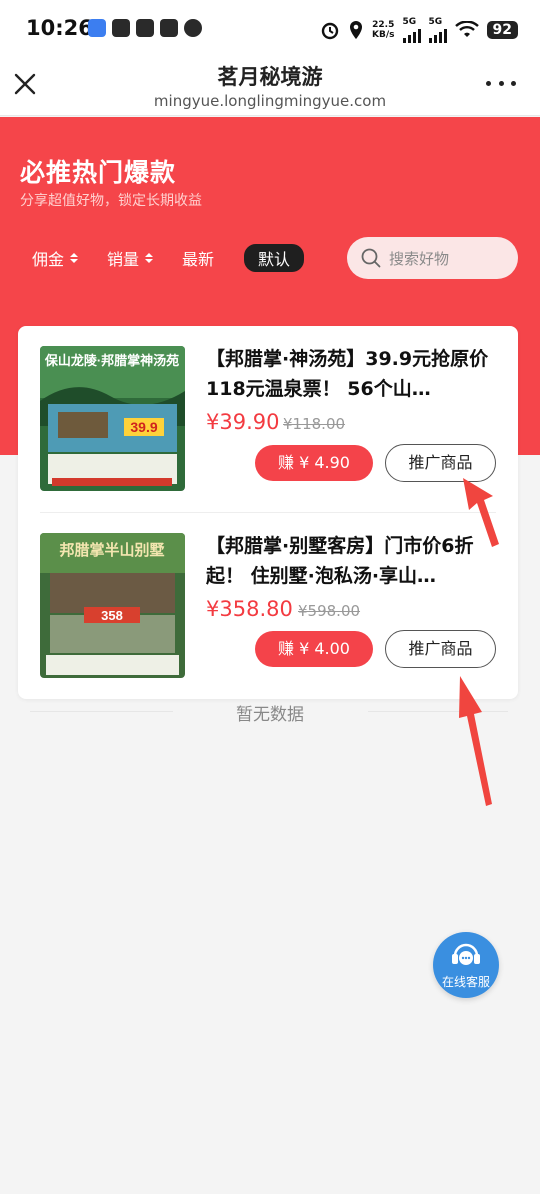 The width and height of the screenshot is (540, 1194). What do you see at coordinates (123, 259) in the screenshot?
I see `filter-label: 销量` at bounding box center [123, 259].